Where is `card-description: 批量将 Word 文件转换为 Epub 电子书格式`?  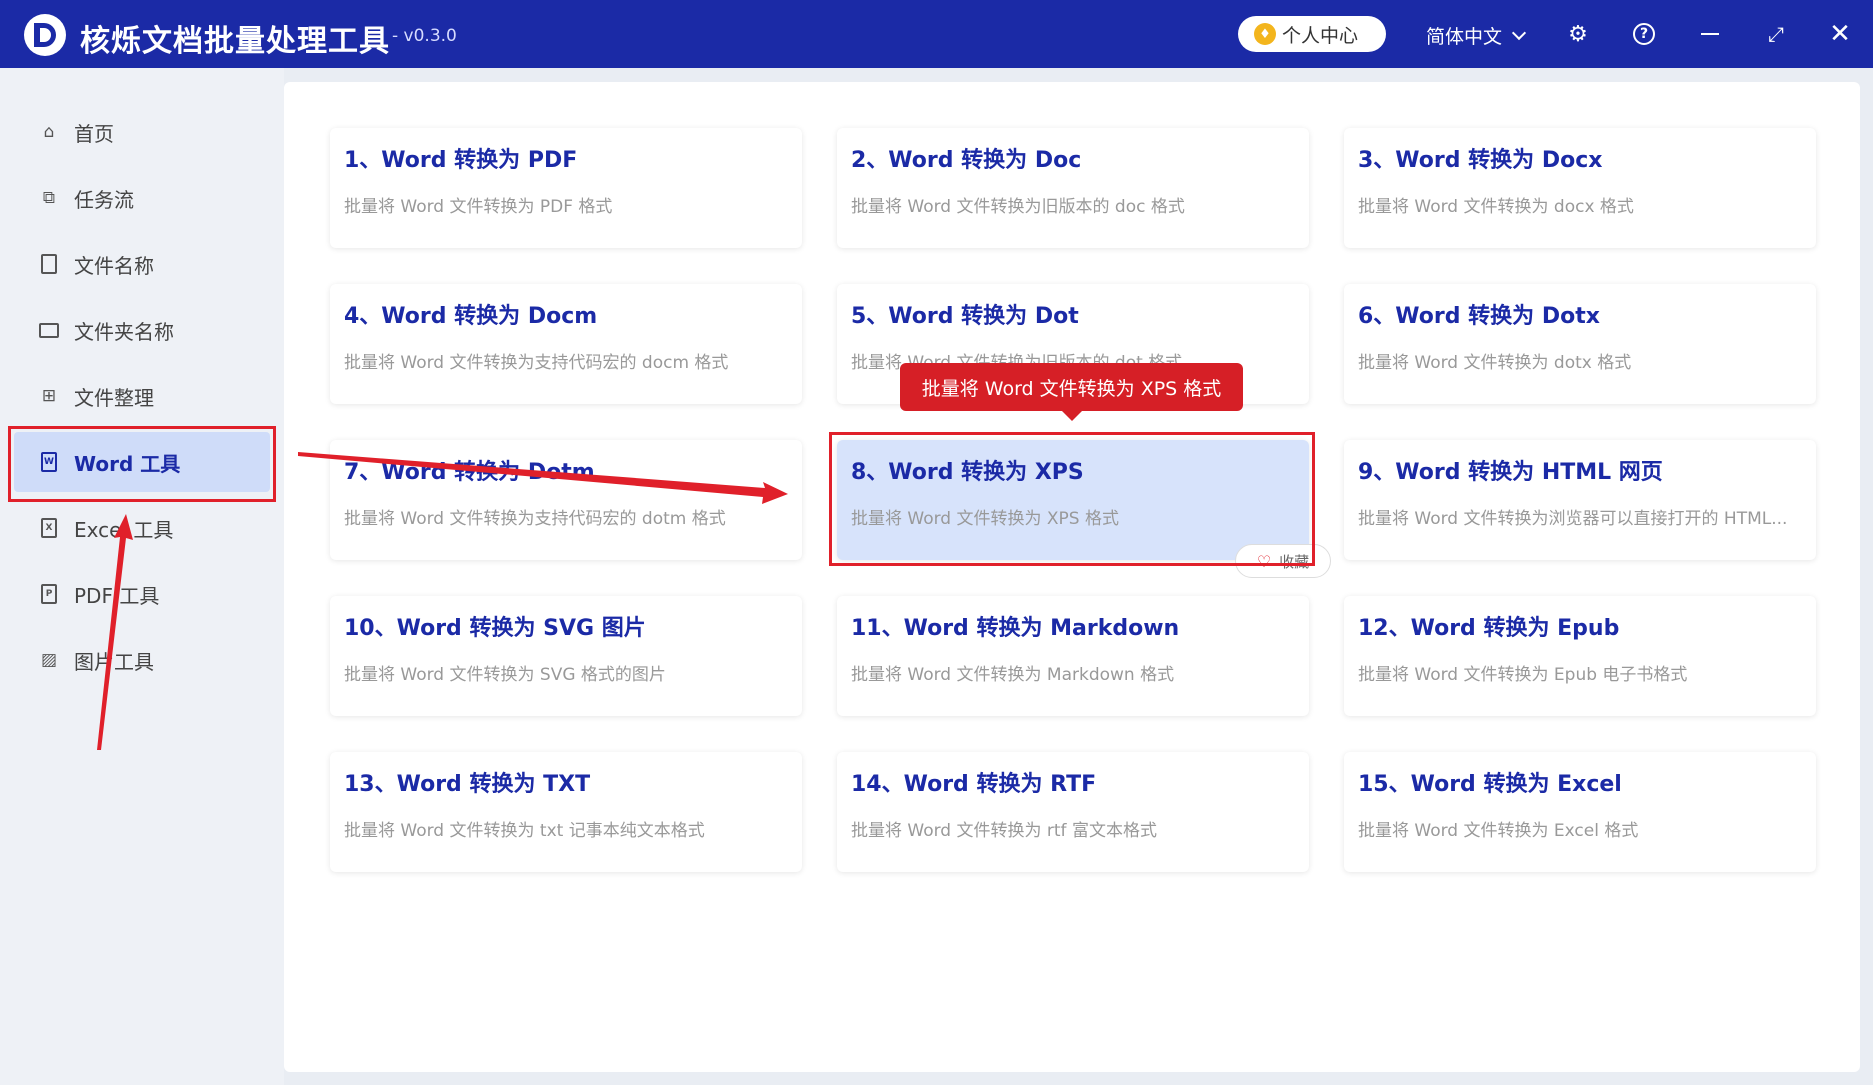
card-description: 批量将 Word 文件转换为 Epub 电子书格式 is located at coordinates (1523, 675).